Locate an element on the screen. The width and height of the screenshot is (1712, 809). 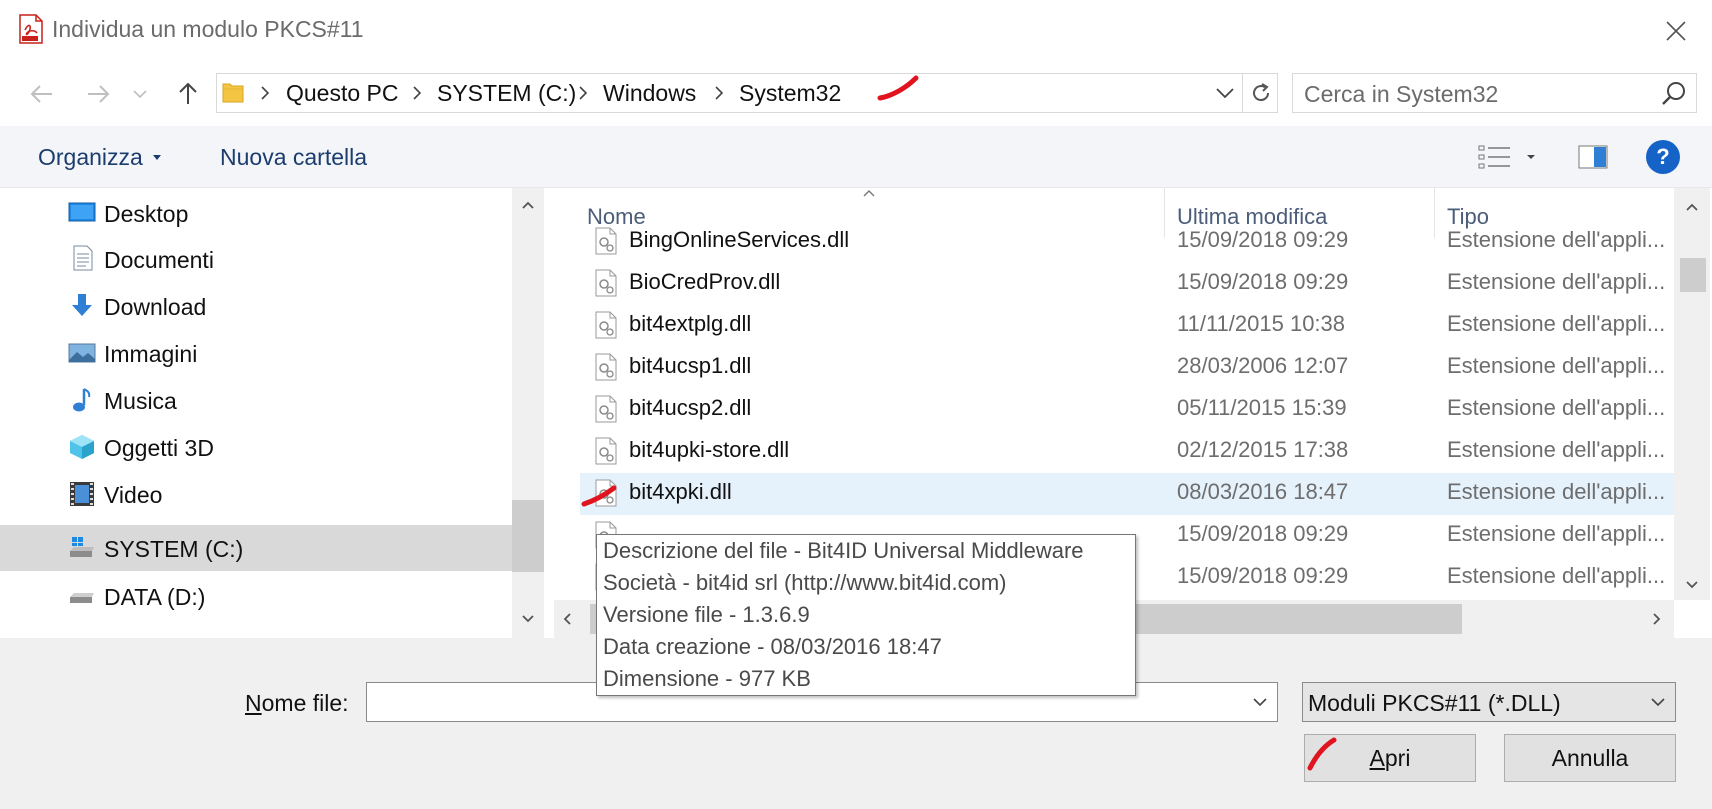
file-name-cell: BioCredProv.dll is located at coordinates (705, 281).